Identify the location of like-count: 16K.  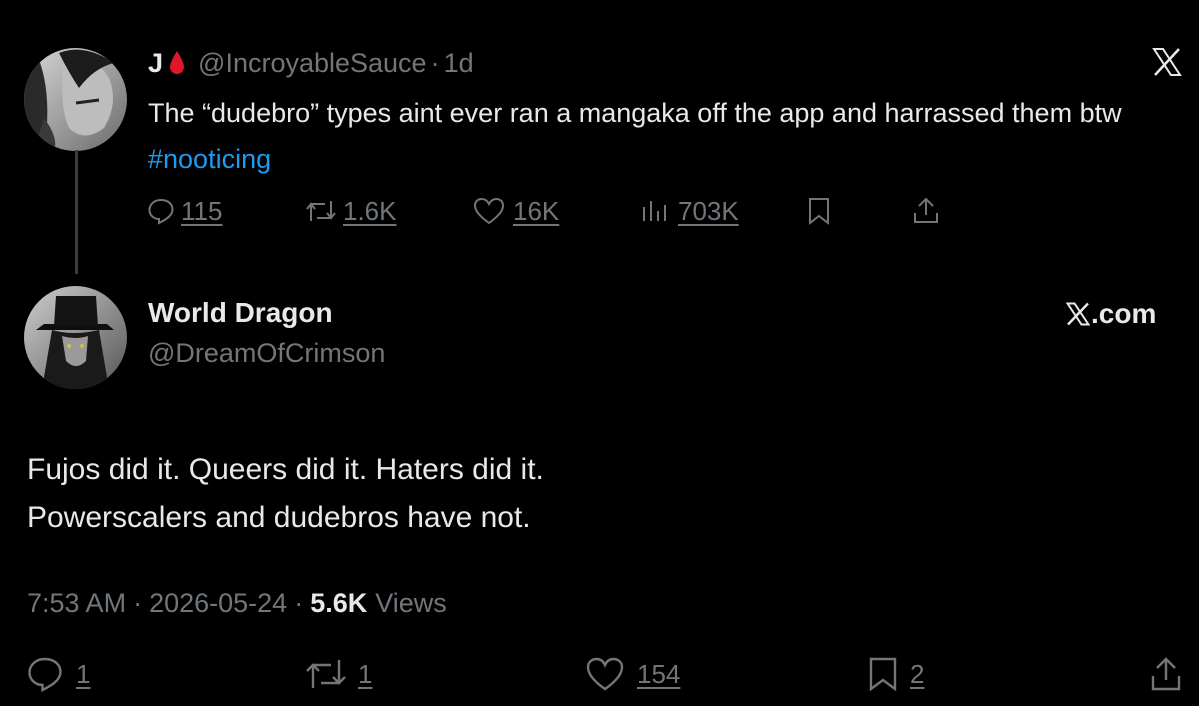
(536, 211).